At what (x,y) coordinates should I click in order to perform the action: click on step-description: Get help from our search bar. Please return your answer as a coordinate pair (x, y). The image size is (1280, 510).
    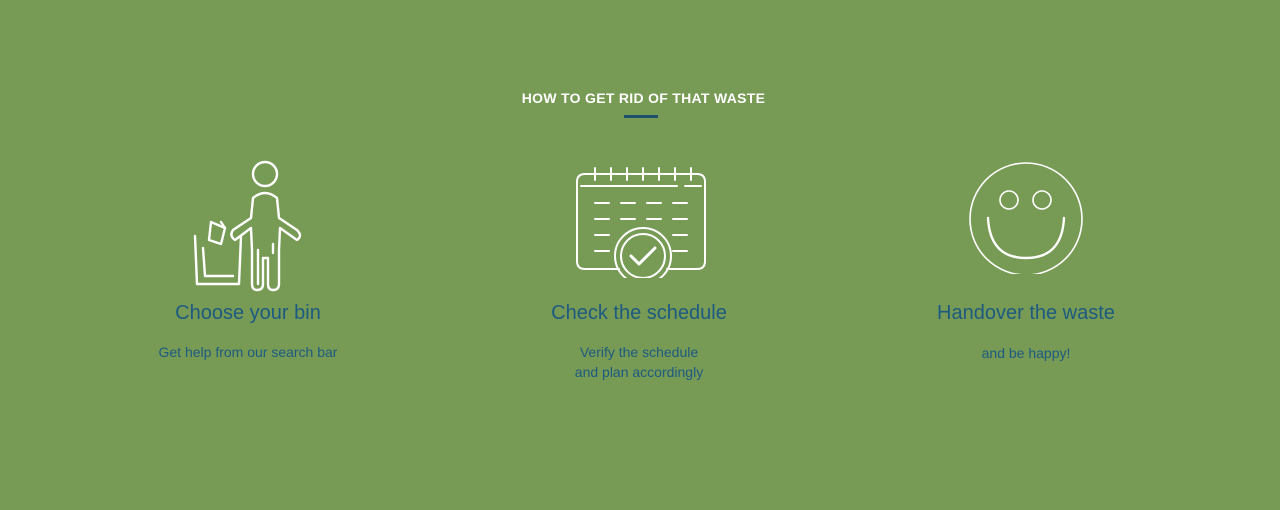
    Looking at the image, I should click on (248, 352).